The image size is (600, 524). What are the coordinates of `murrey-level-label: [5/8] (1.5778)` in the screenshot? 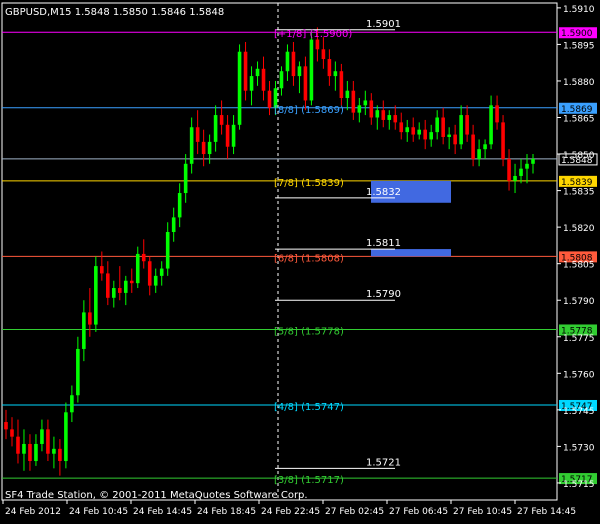 It's located at (309, 331).